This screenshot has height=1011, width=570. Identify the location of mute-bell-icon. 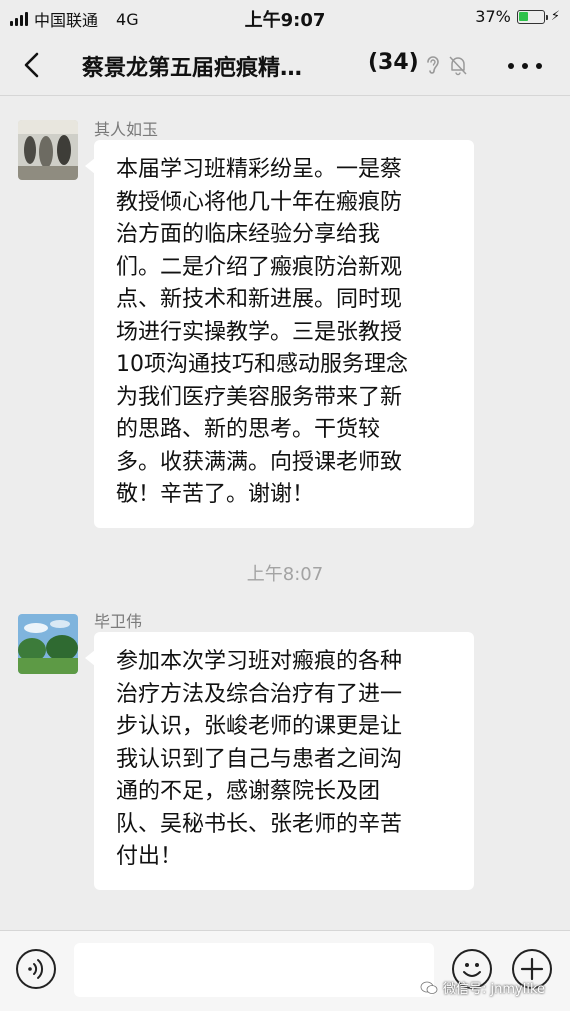
(458, 66).